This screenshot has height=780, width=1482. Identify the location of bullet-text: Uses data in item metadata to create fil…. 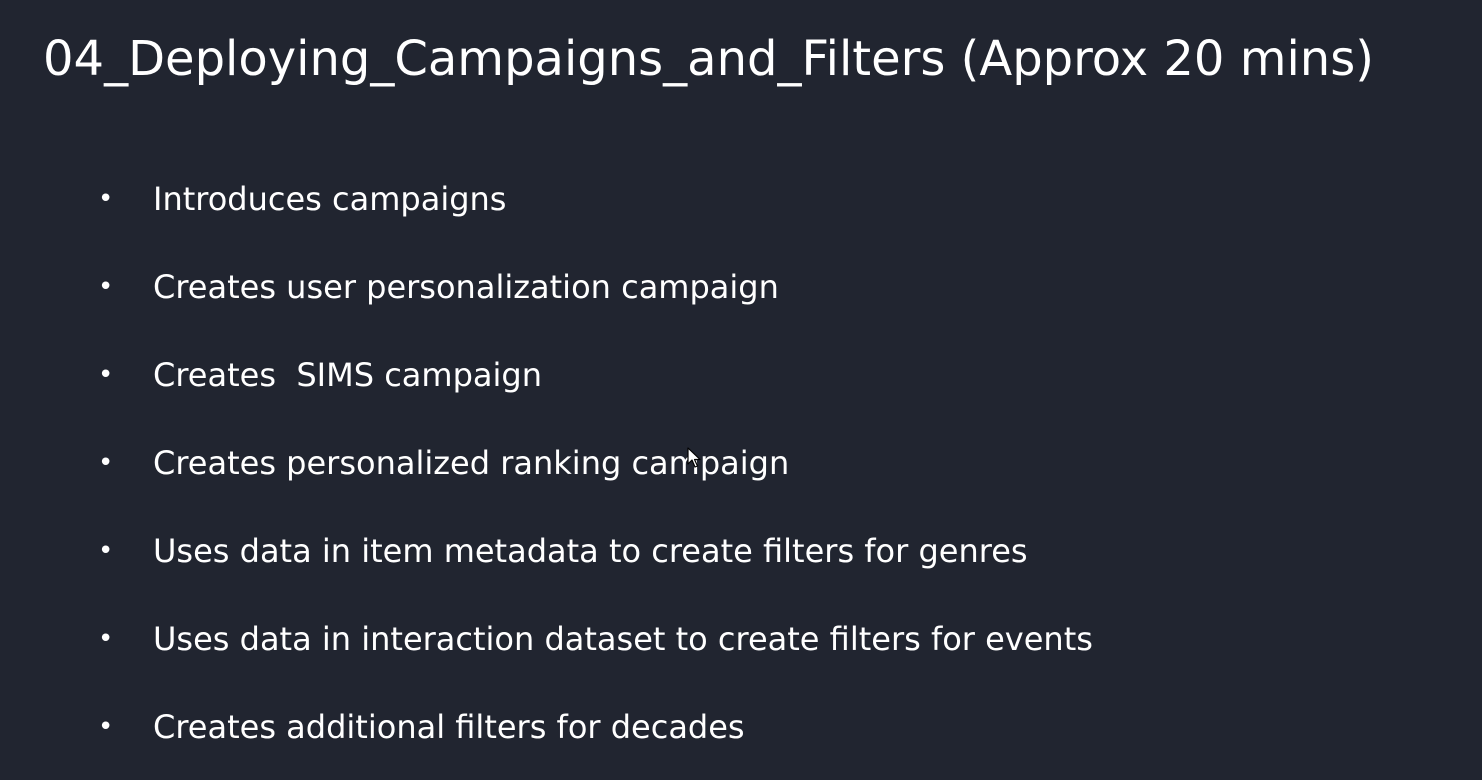
(590, 551).